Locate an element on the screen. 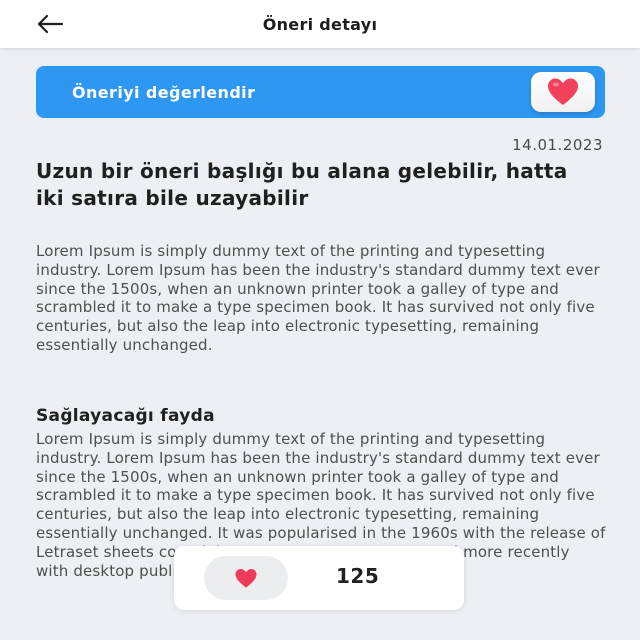 The image size is (640, 640). app-header: Öneri detayı is located at coordinates (320, 24).